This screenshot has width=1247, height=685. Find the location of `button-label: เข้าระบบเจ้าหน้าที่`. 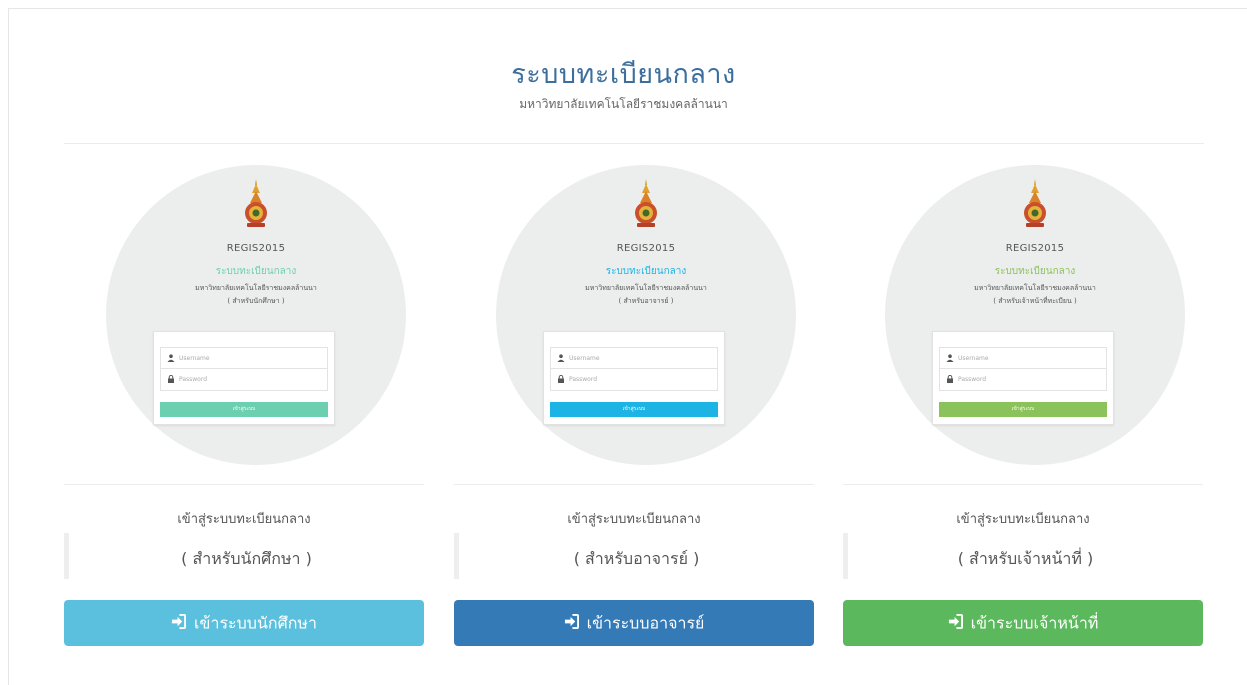

button-label: เข้าระบบเจ้าหน้าที่ is located at coordinates (1034, 623).